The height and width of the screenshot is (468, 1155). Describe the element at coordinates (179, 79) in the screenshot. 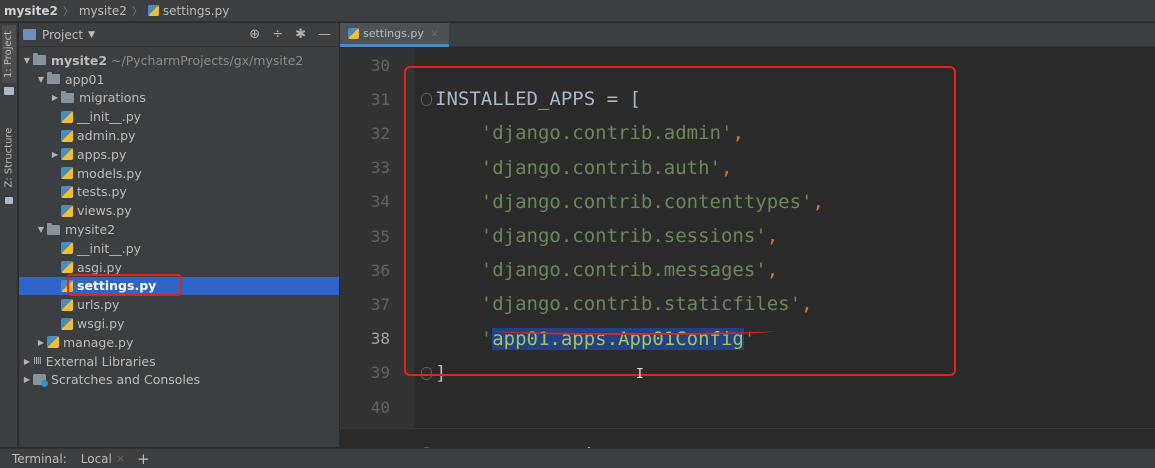

I see `tree-item: ▼ app01` at that location.